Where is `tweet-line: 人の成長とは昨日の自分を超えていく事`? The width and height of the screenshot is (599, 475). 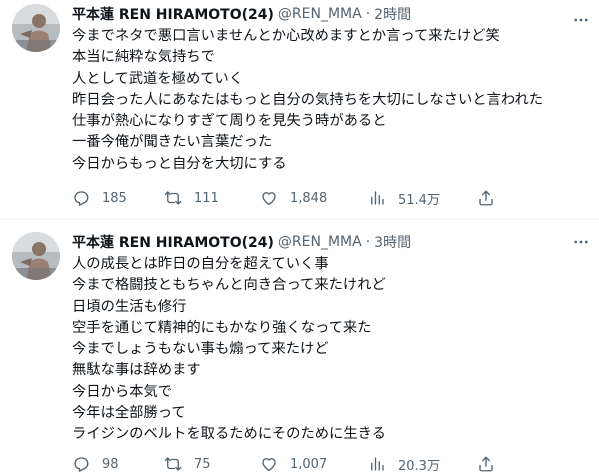 tweet-line: 人の成長とは昨日の自分を超えていく事 is located at coordinates (200, 264).